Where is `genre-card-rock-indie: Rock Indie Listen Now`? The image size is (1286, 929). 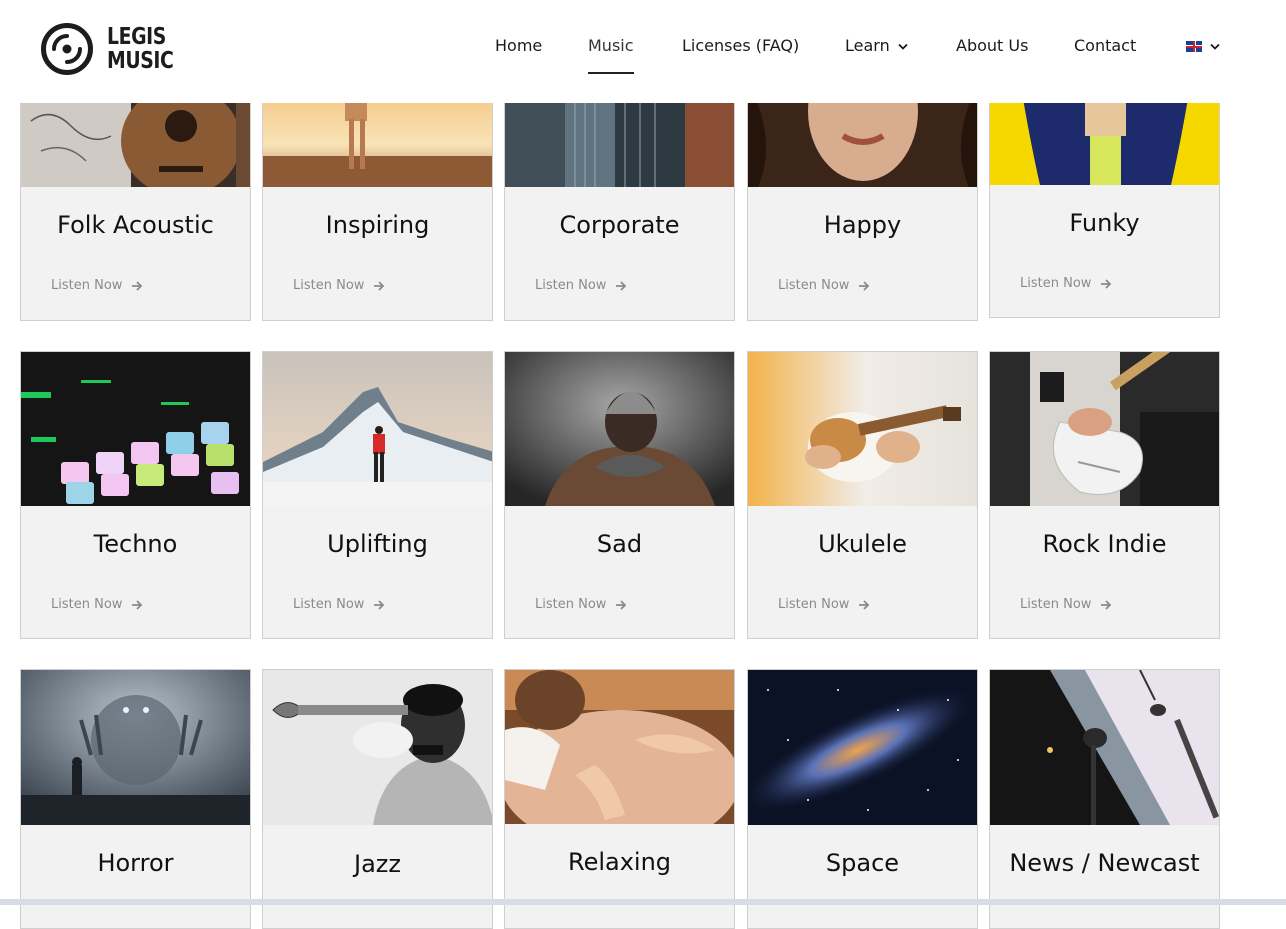 genre-card-rock-indie: Rock Indie Listen Now is located at coordinates (1104, 495).